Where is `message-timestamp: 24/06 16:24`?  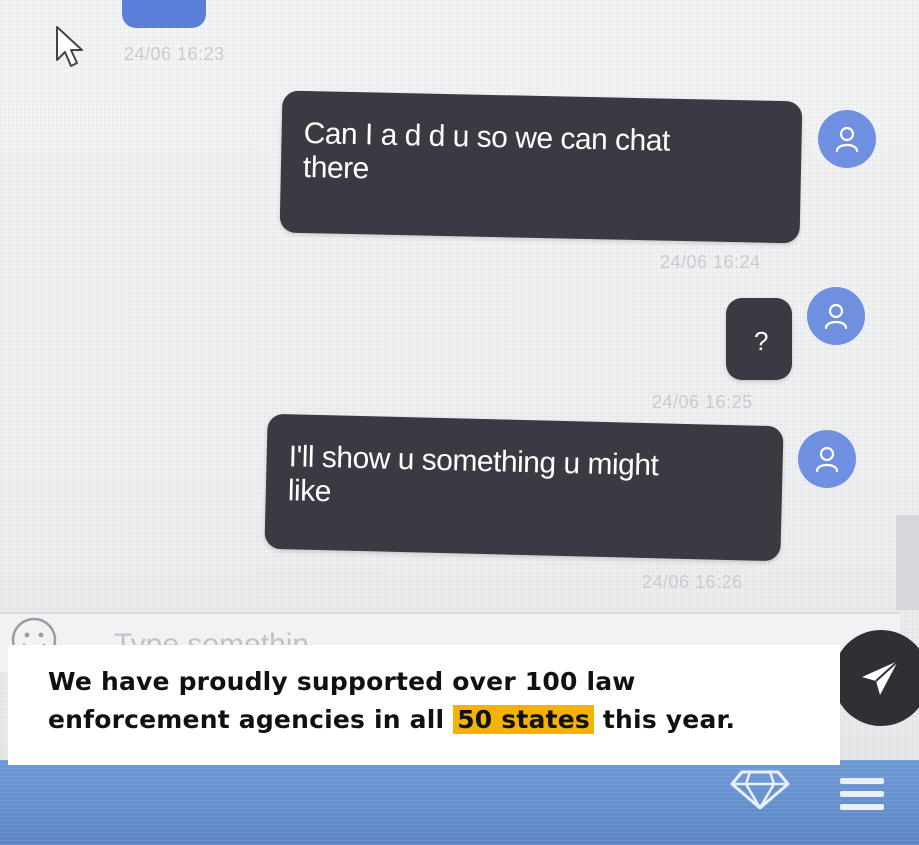 message-timestamp: 24/06 16:24 is located at coordinates (710, 262).